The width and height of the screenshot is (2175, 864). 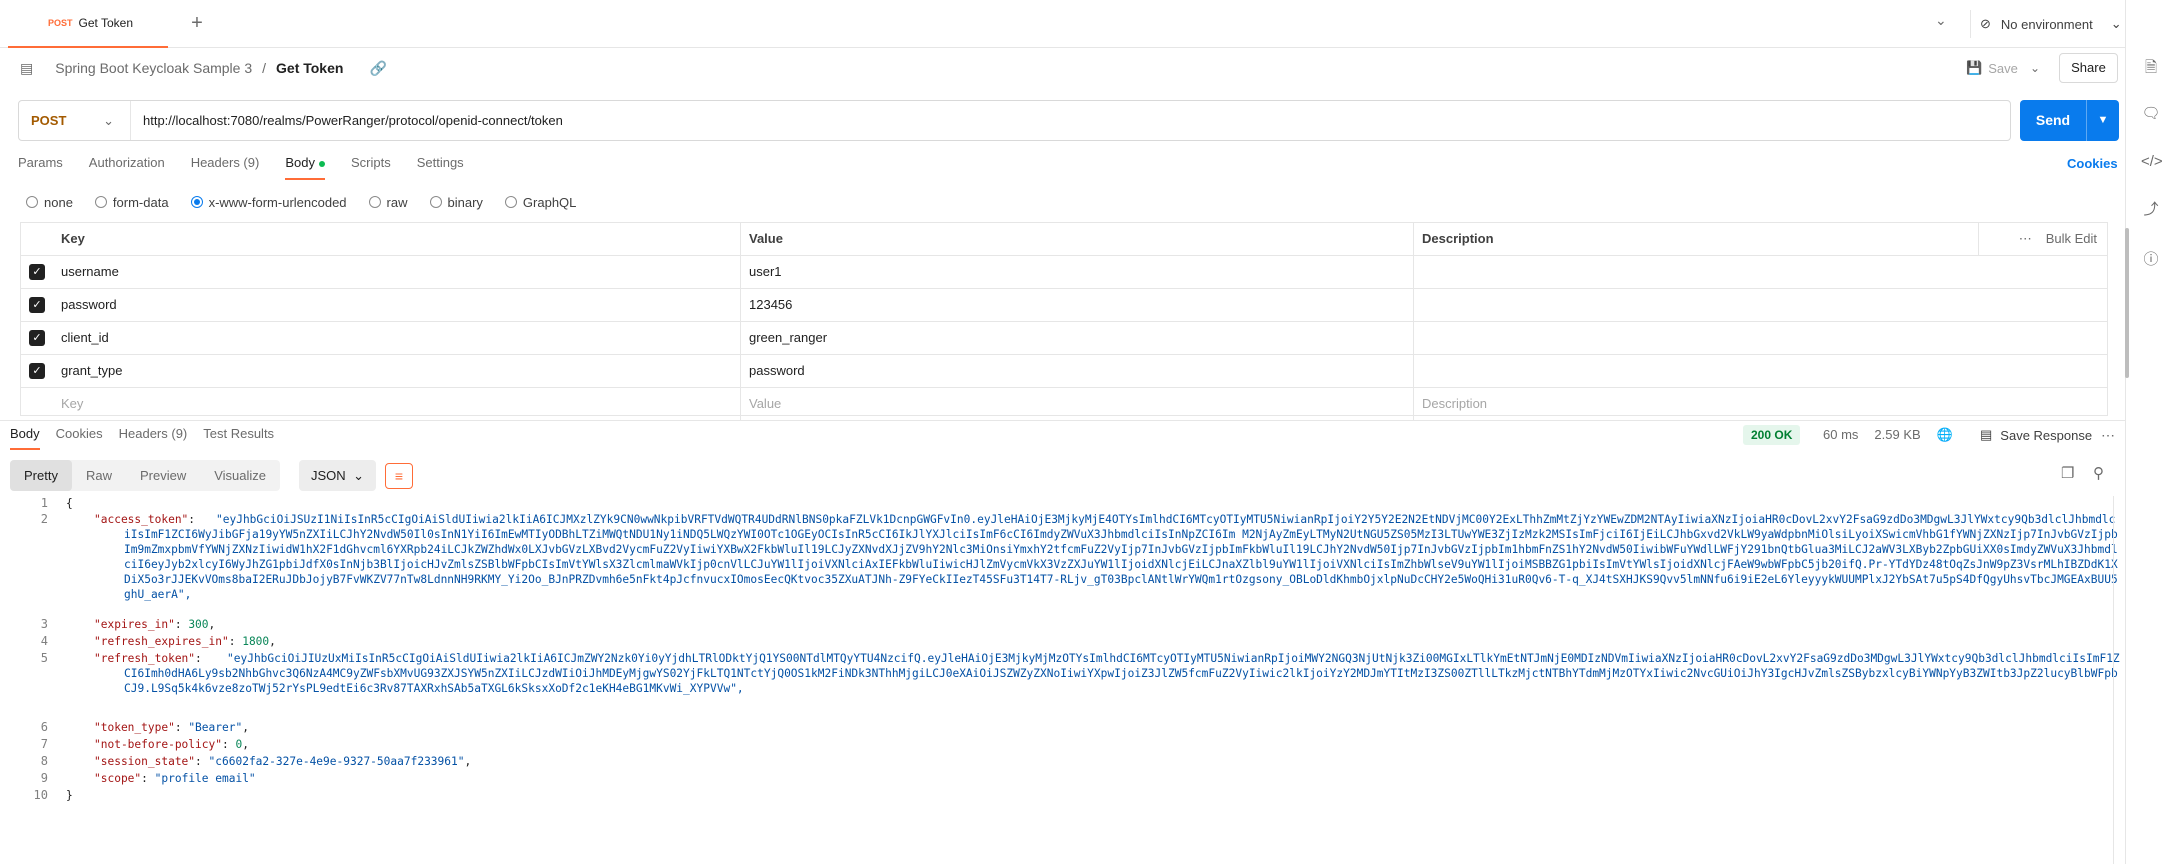 I want to click on response-time: 60 ms, so click(x=1840, y=435).